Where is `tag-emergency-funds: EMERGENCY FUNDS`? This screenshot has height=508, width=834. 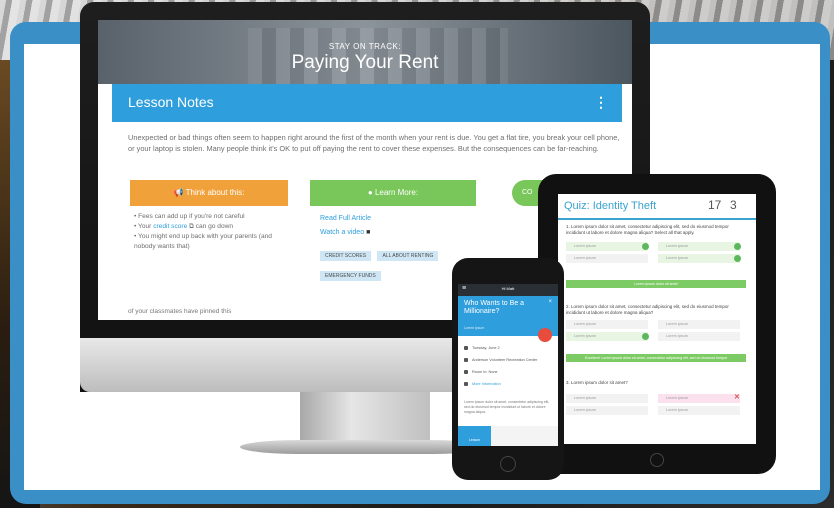
tag-emergency-funds: EMERGENCY FUNDS is located at coordinates (350, 276).